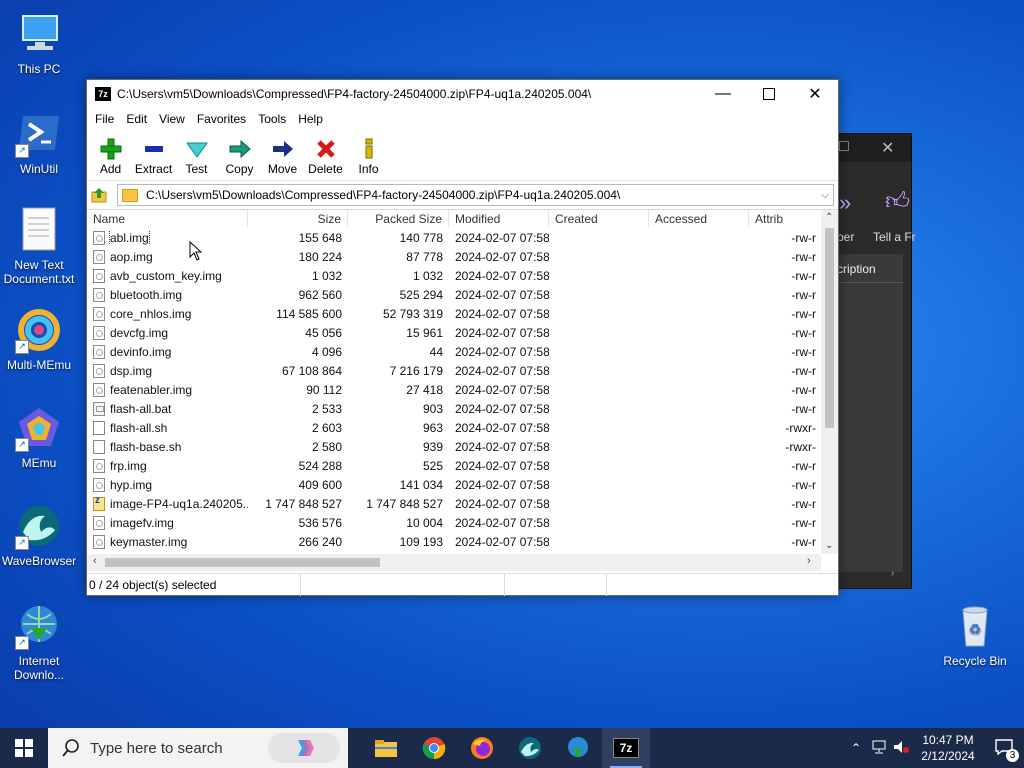 The width and height of the screenshot is (1024, 768). What do you see at coordinates (304, 748) in the screenshot?
I see `copilot-button` at bounding box center [304, 748].